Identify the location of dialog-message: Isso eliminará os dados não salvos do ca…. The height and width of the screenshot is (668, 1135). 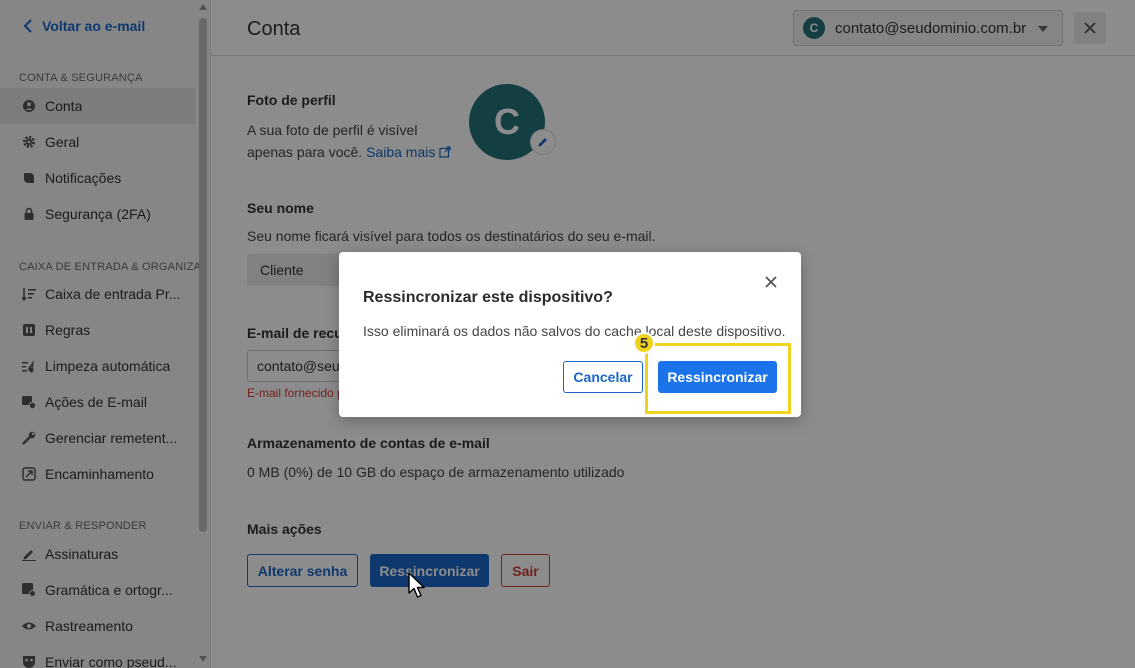
(574, 331).